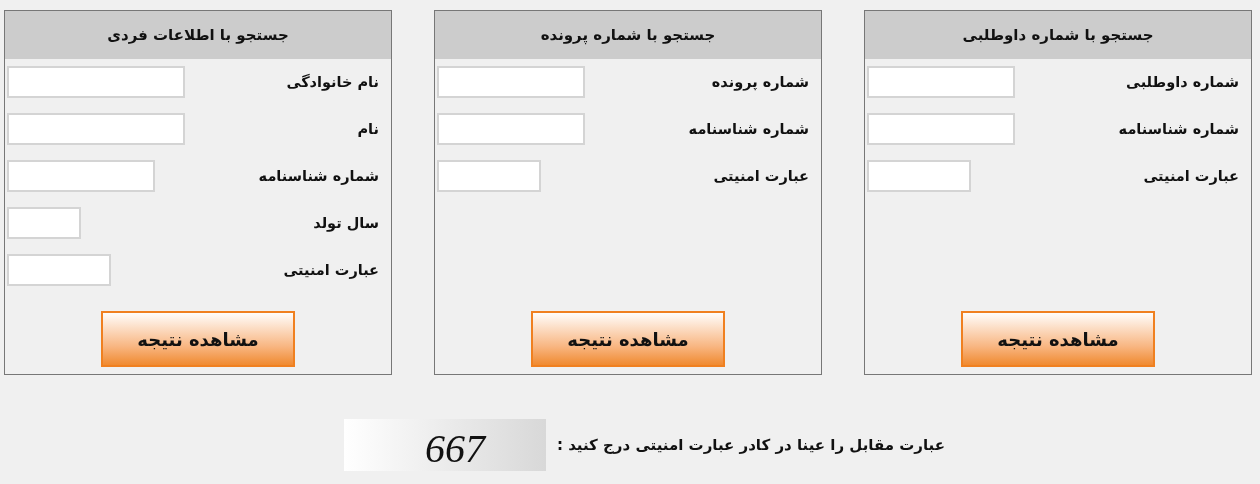 The height and width of the screenshot is (484, 1260). What do you see at coordinates (345, 222) in the screenshot?
I see `field-label: سال تولد` at bounding box center [345, 222].